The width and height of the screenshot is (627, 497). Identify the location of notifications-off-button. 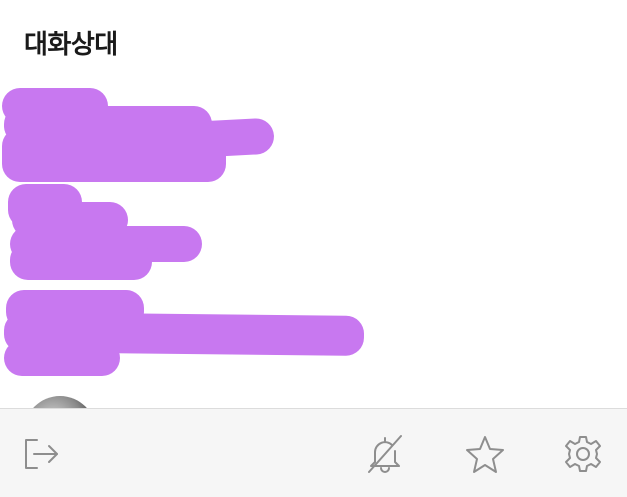
(385, 454).